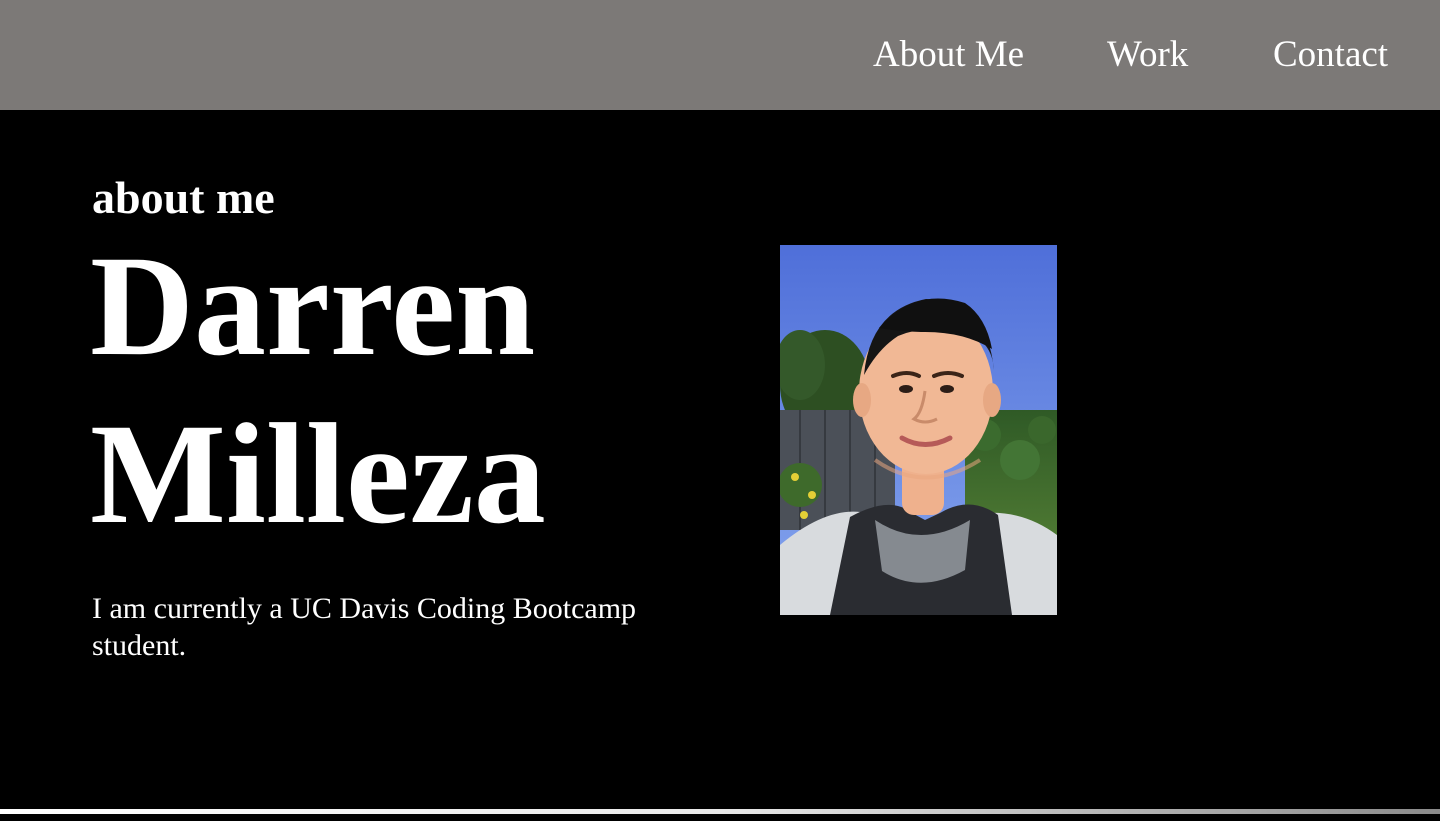 The height and width of the screenshot is (821, 1440). I want to click on profile-photo-illustration, so click(918, 430).